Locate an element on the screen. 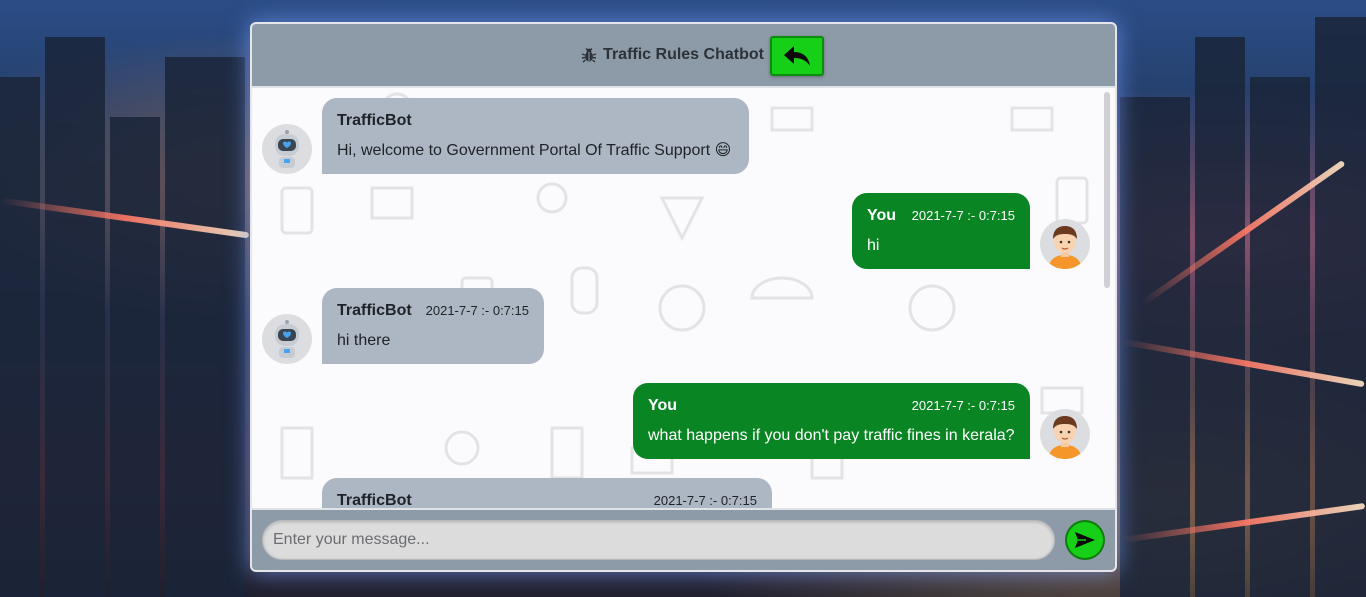 The width and height of the screenshot is (1366, 597). message-text: hi is located at coordinates (873, 245).